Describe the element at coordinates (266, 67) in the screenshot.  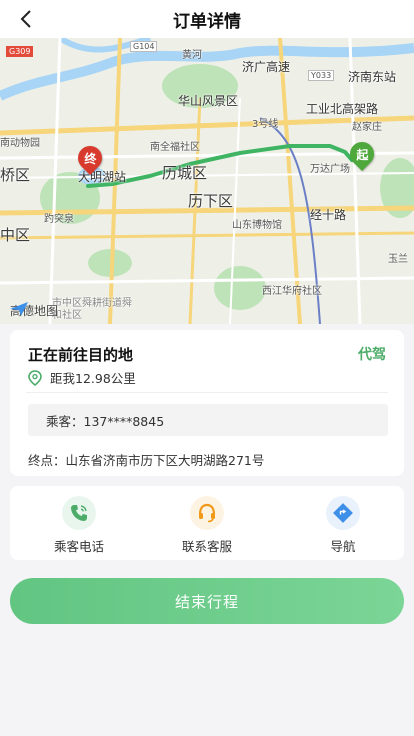
I see `map-label-jiguang: 济广高速` at that location.